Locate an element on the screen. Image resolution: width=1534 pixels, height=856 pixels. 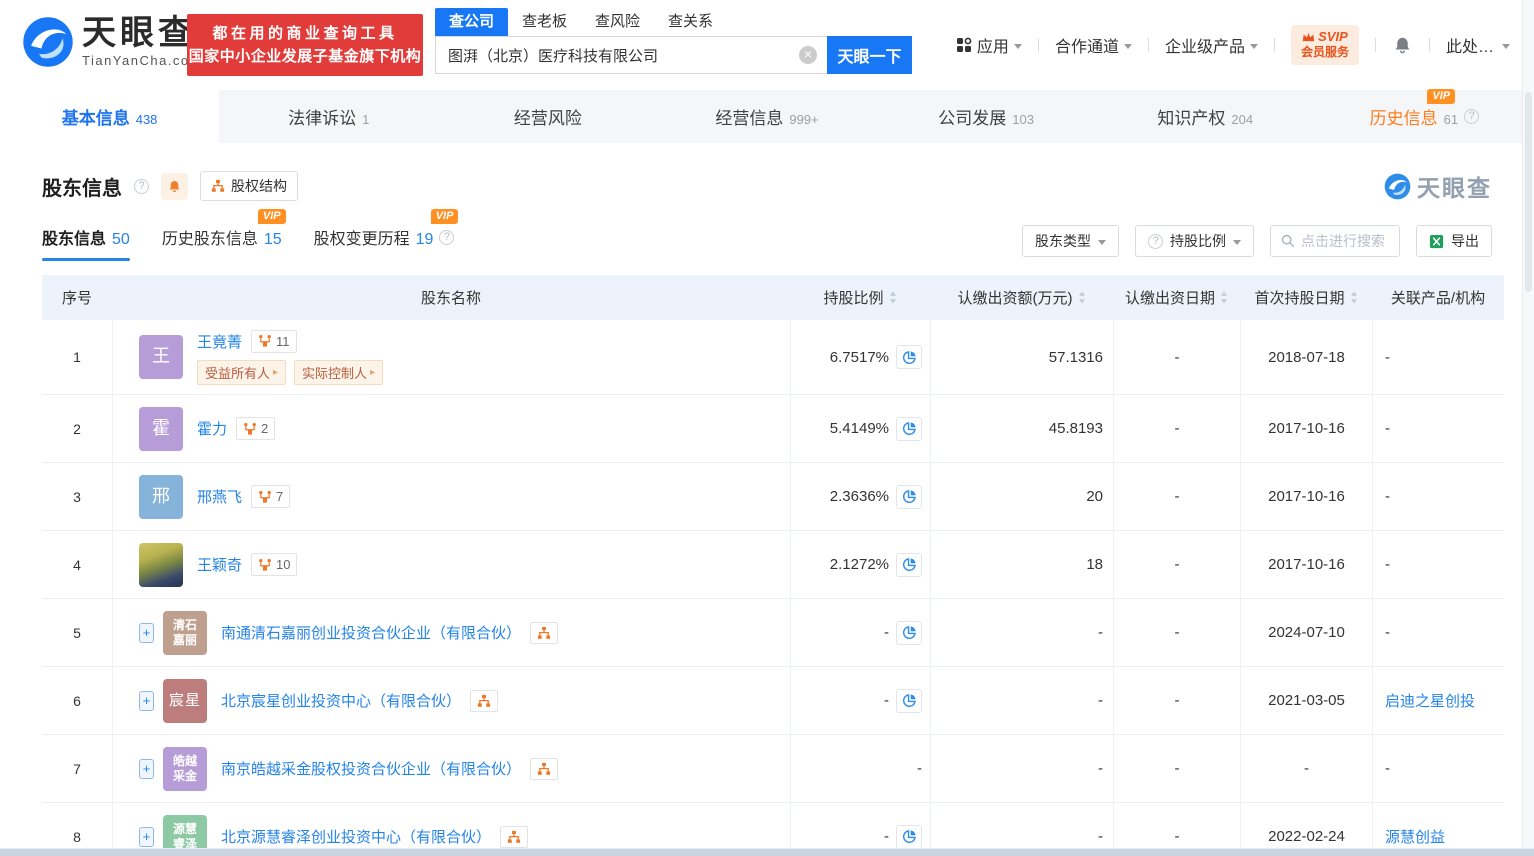
menu-enterprise: 企业级产品 is located at coordinates (1211, 45).